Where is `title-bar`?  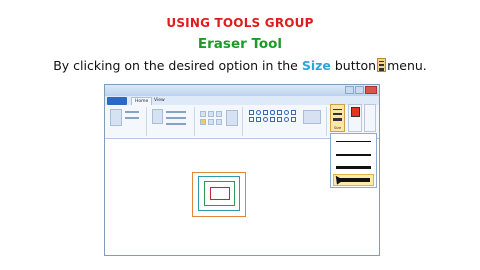 title-bar is located at coordinates (242, 90).